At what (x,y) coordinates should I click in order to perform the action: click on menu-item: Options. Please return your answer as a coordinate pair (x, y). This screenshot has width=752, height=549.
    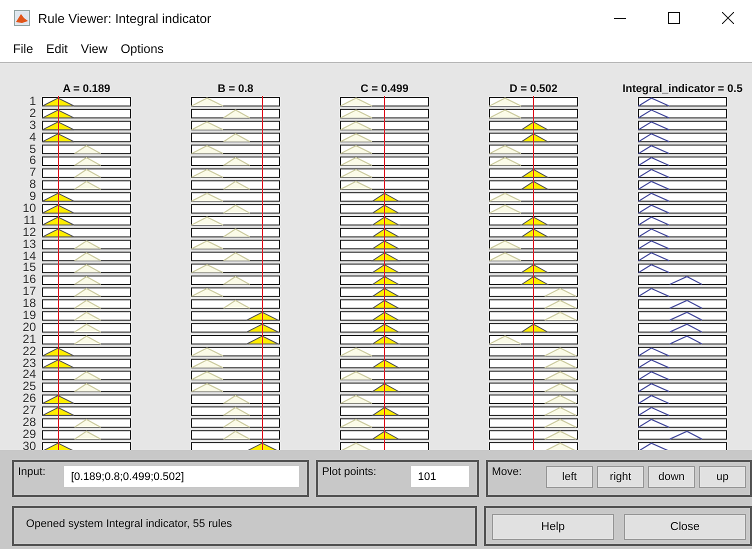
    Looking at the image, I should click on (144, 49).